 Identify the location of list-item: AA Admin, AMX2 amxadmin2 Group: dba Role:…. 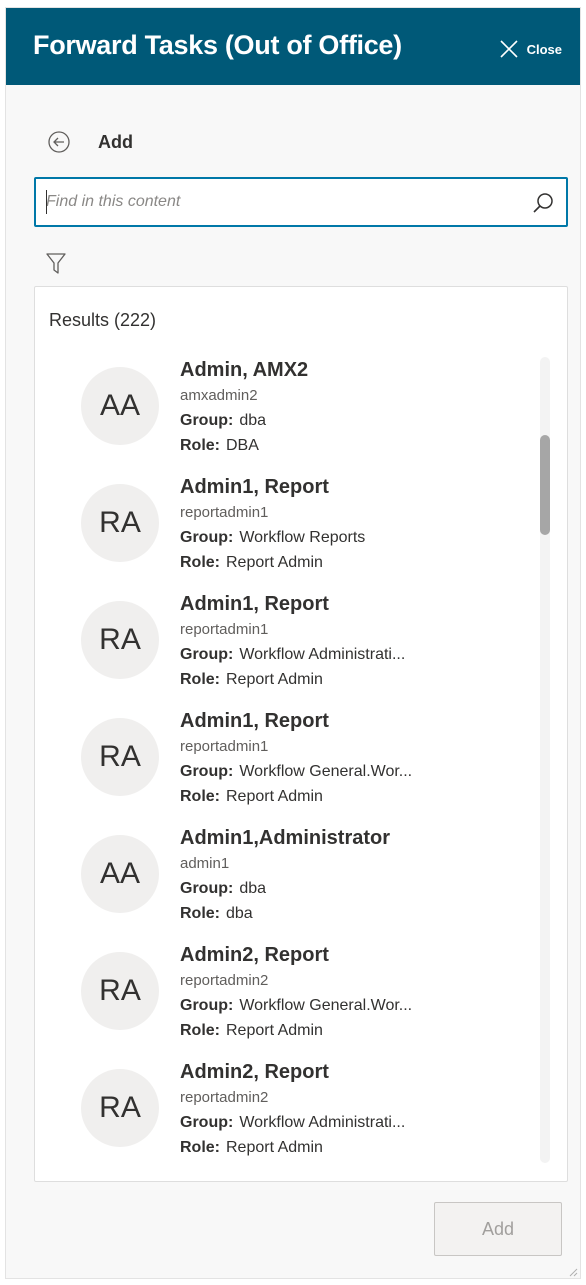
(285, 415).